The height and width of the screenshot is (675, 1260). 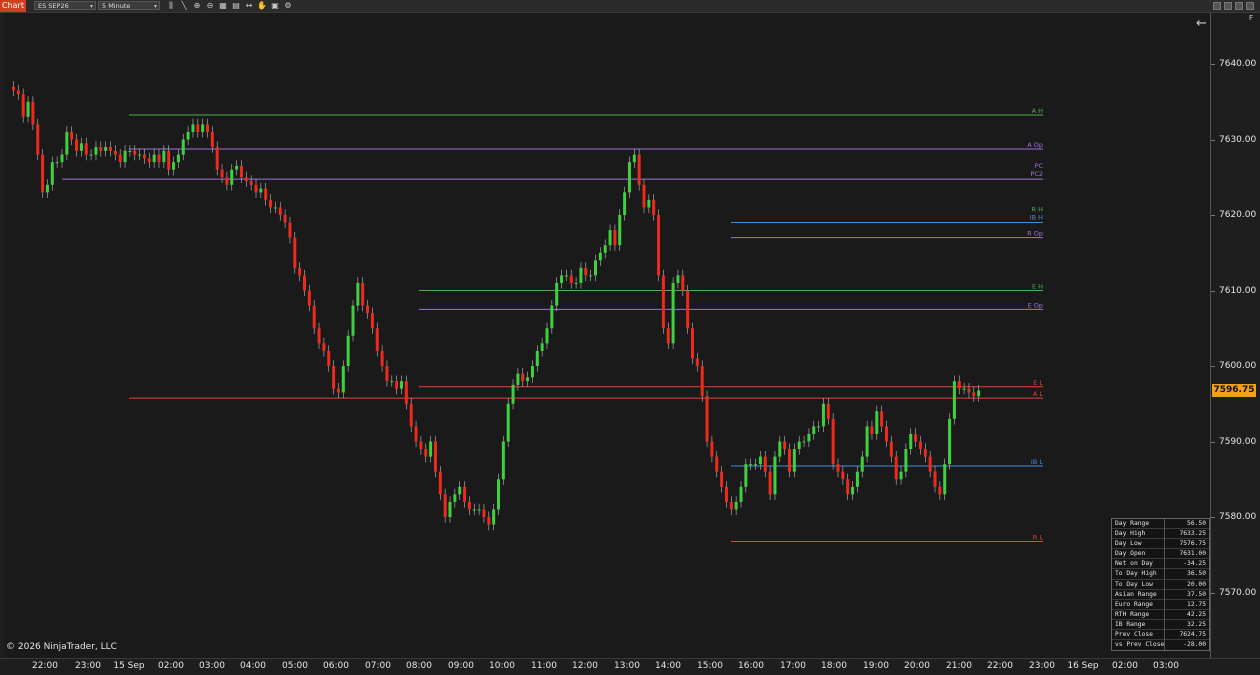 What do you see at coordinates (13, 6) in the screenshot?
I see `chart-tab: Chart` at bounding box center [13, 6].